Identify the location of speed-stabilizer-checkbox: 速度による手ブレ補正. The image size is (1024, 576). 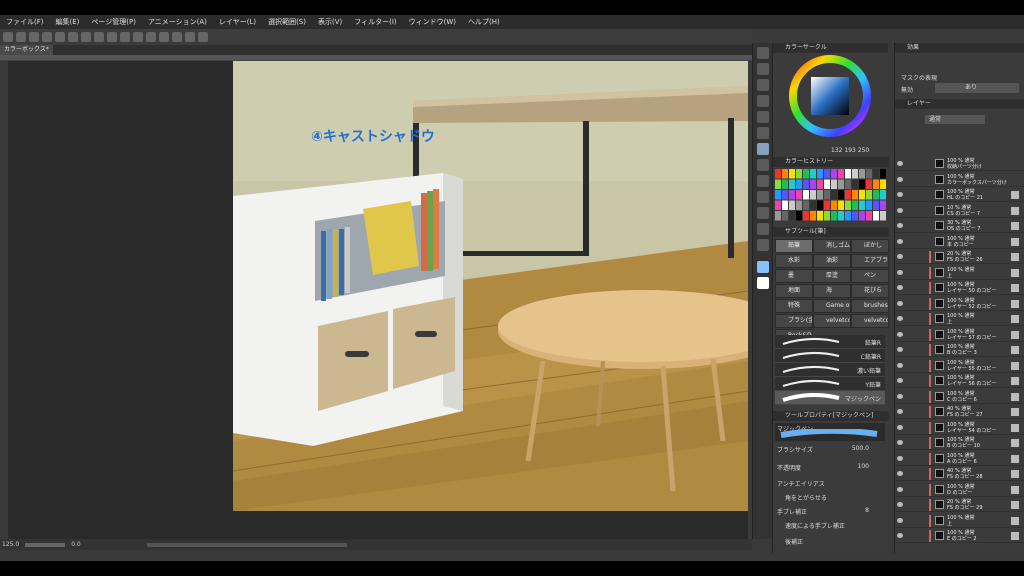
(829, 526).